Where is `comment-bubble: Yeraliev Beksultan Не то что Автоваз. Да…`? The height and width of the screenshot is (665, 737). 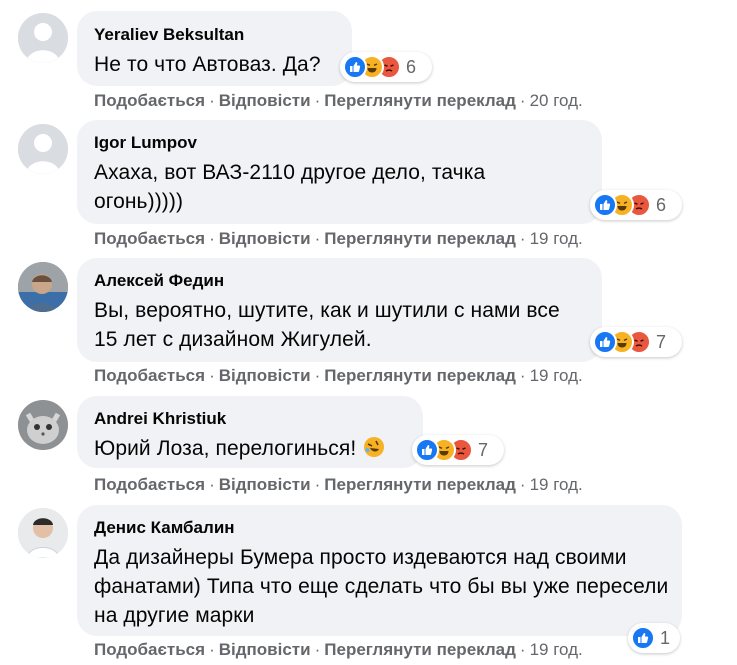 comment-bubble: Yeraliev Beksultan Не то что Автоваз. Да… is located at coordinates (214, 48).